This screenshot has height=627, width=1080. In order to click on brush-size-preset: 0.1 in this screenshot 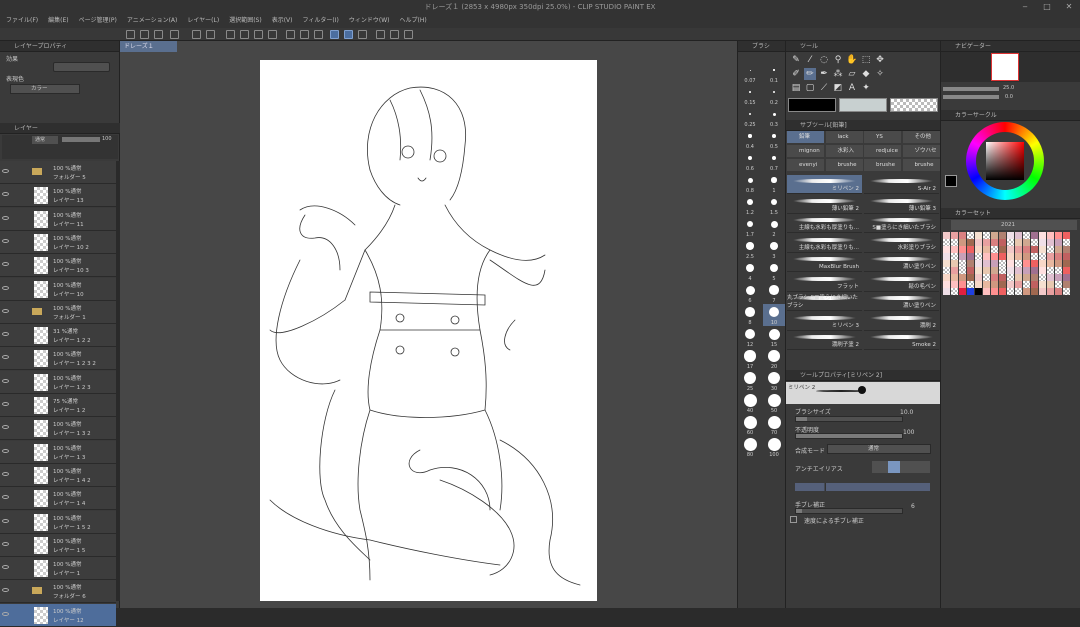, I will do `click(774, 73)`.